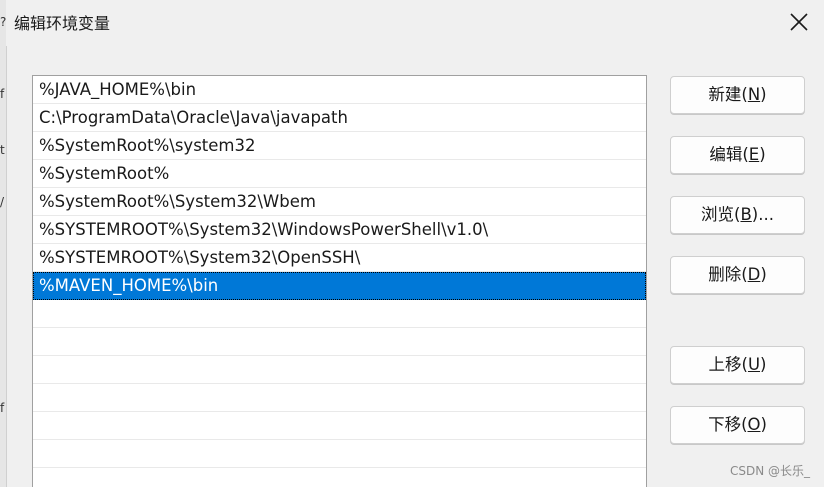  What do you see at coordinates (2, 150) in the screenshot?
I see `background-glyph: t` at bounding box center [2, 150].